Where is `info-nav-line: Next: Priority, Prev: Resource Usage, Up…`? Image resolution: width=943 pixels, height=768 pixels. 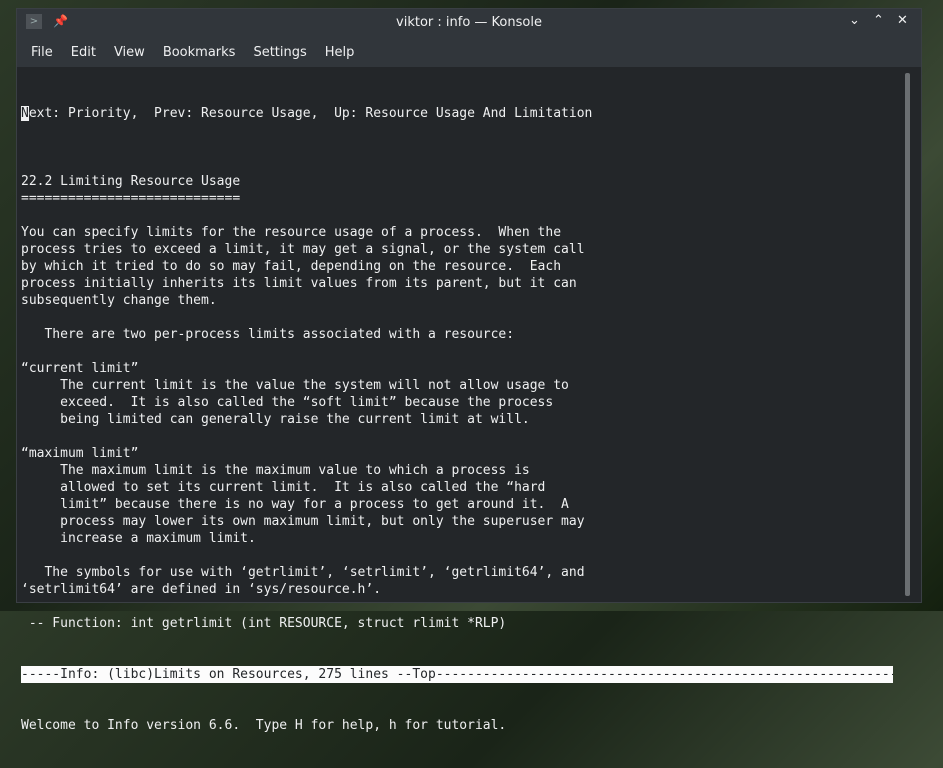
info-nav-line: Next: Priority, Prev: Resource Usage, Up… is located at coordinates (461, 113).